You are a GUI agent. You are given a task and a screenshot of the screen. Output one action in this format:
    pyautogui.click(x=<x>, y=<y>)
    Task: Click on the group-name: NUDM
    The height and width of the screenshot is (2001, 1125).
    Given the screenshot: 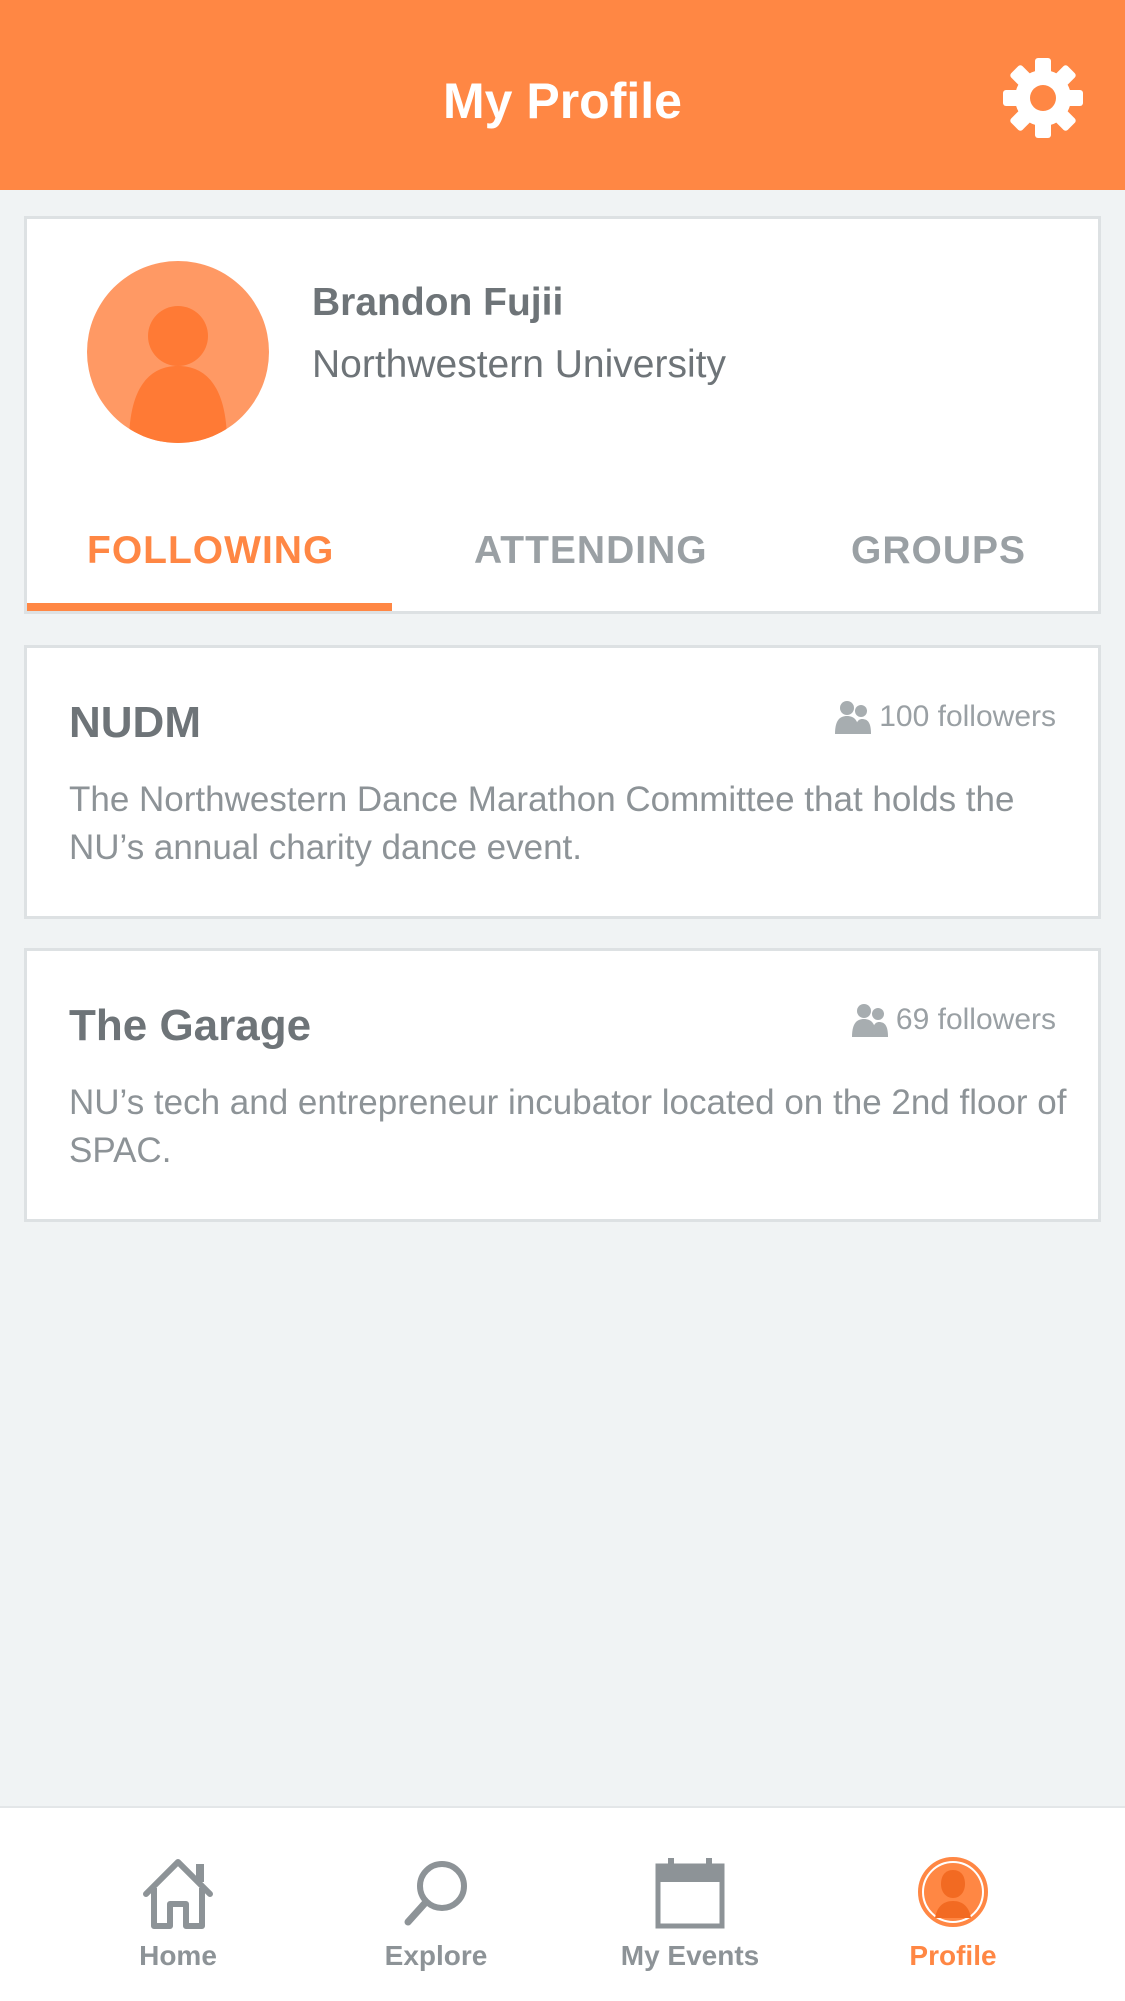 What is the action you would take?
    pyautogui.click(x=135, y=722)
    